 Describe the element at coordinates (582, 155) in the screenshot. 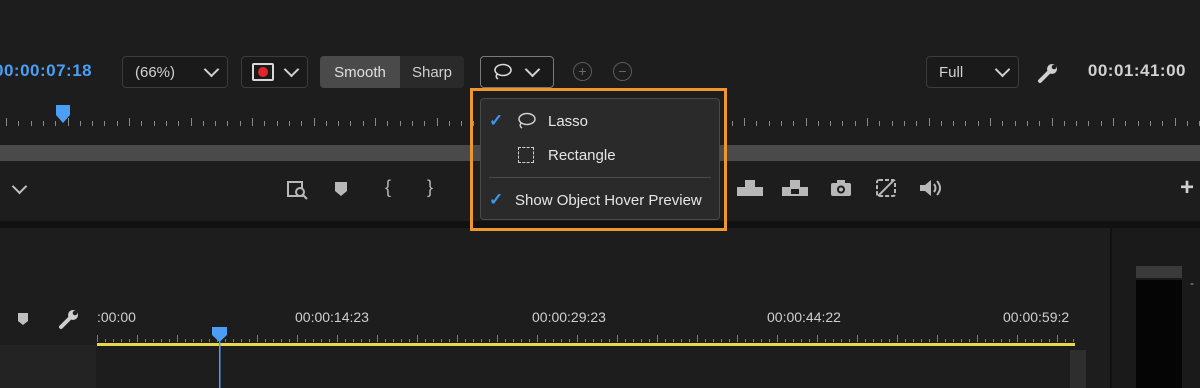

I see `menu-item-label: Rectangle` at that location.